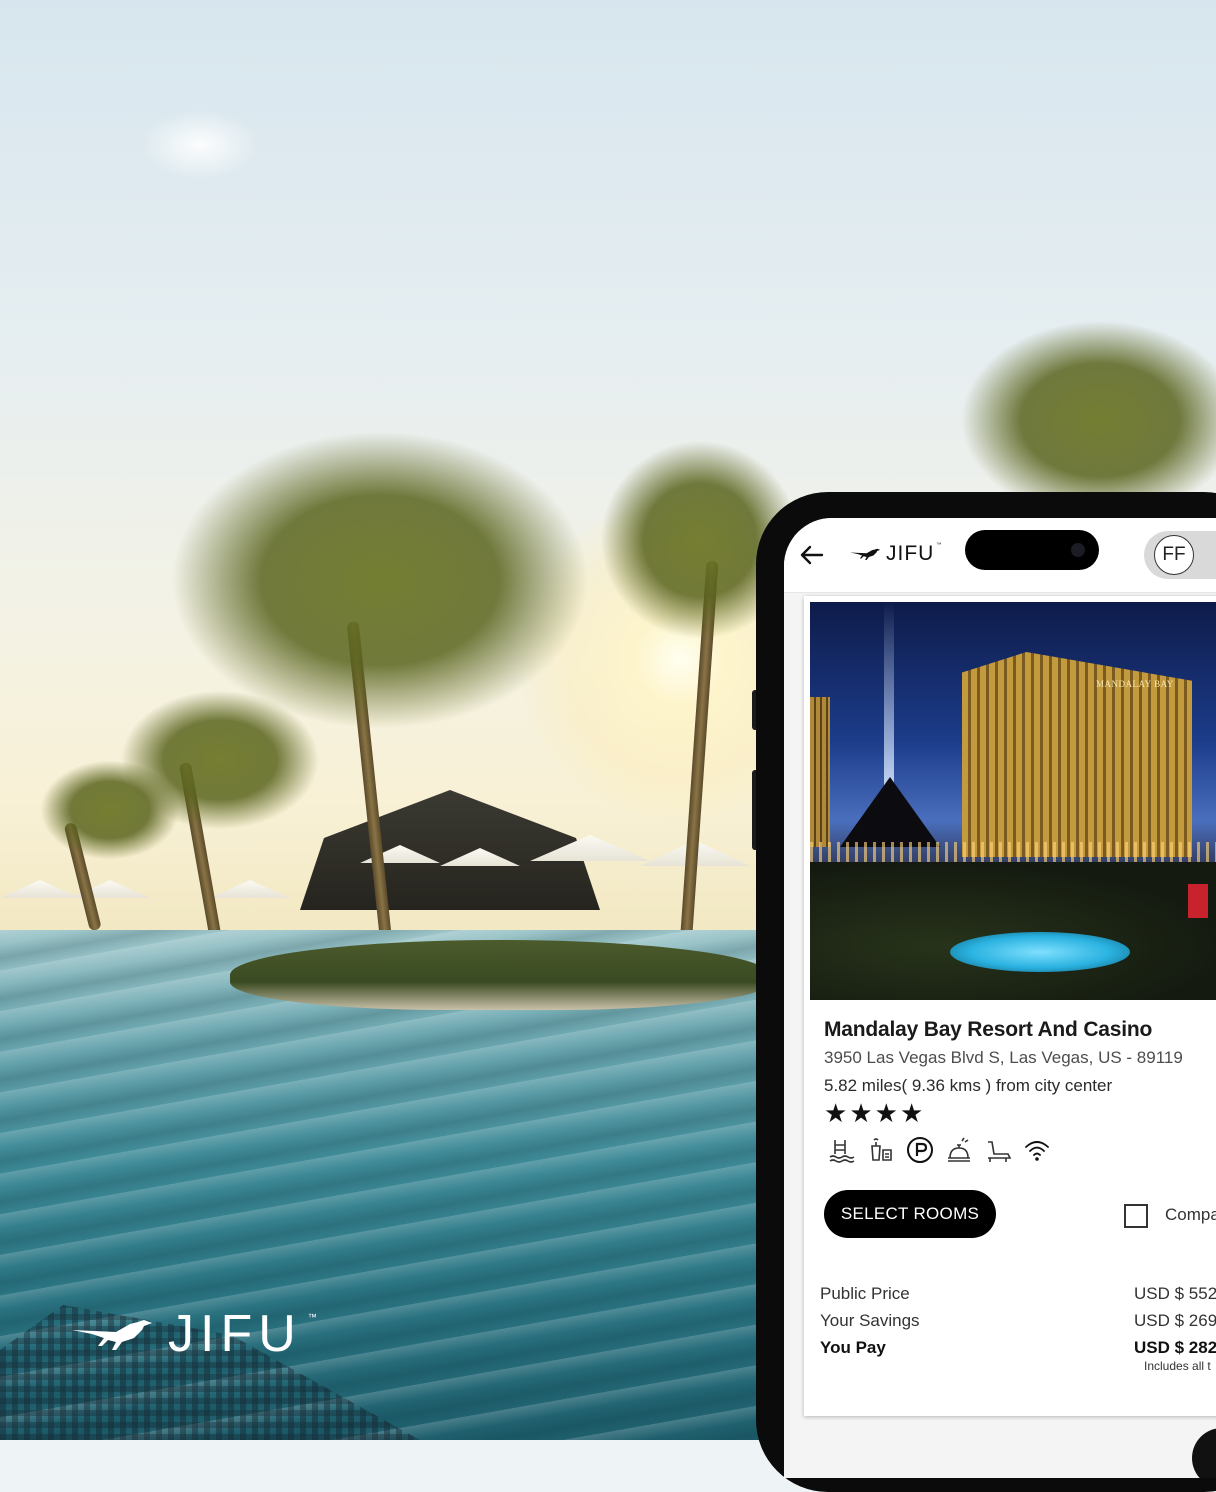 The image size is (1216, 1492). I want to click on resort-pool, so click(1040, 952).